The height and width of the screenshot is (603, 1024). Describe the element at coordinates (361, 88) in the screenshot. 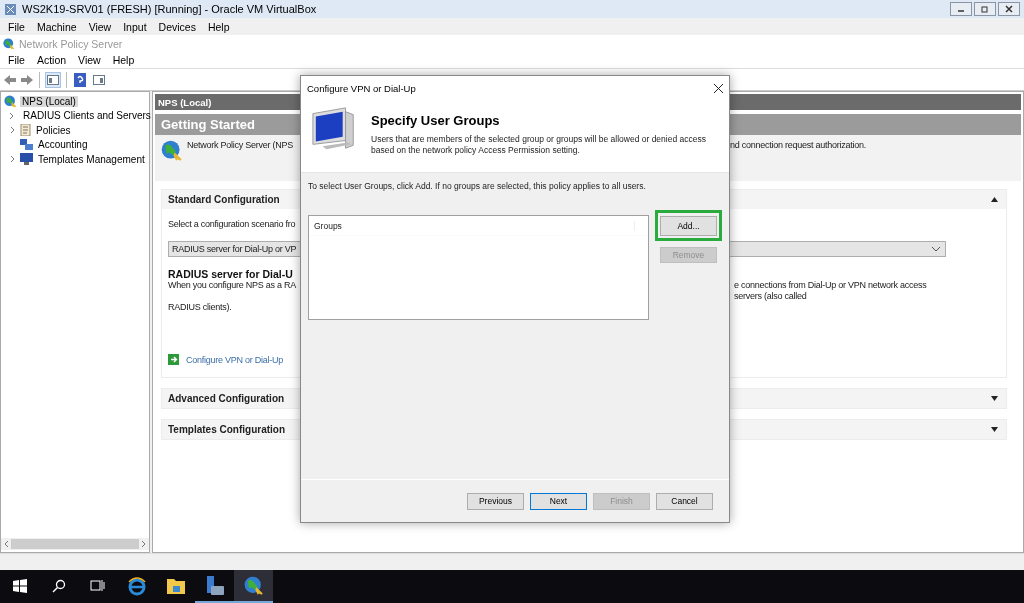

I see `dialog-title: Configure VPN or Dial-Up` at that location.